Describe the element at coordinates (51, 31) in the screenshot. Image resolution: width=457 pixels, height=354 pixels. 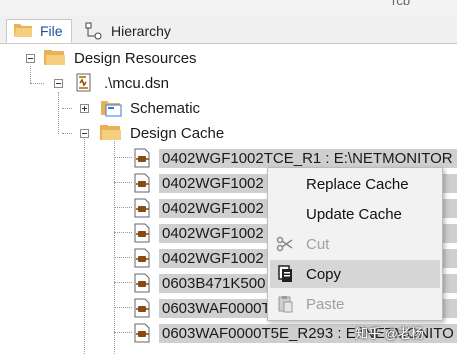
I see `tab-file-label: File` at that location.